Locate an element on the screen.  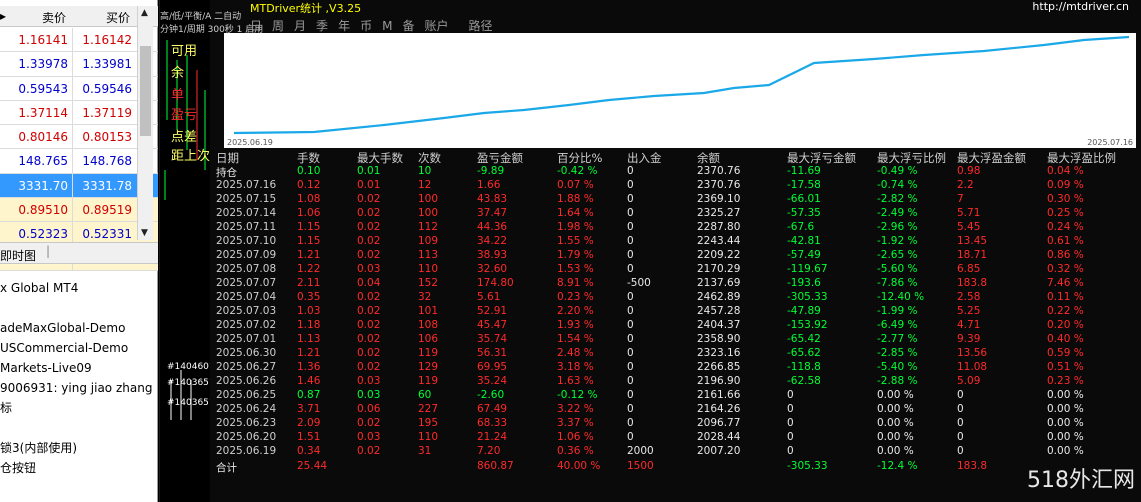
market-watch-row: 0.89510 0.89519 is located at coordinates (79, 210).